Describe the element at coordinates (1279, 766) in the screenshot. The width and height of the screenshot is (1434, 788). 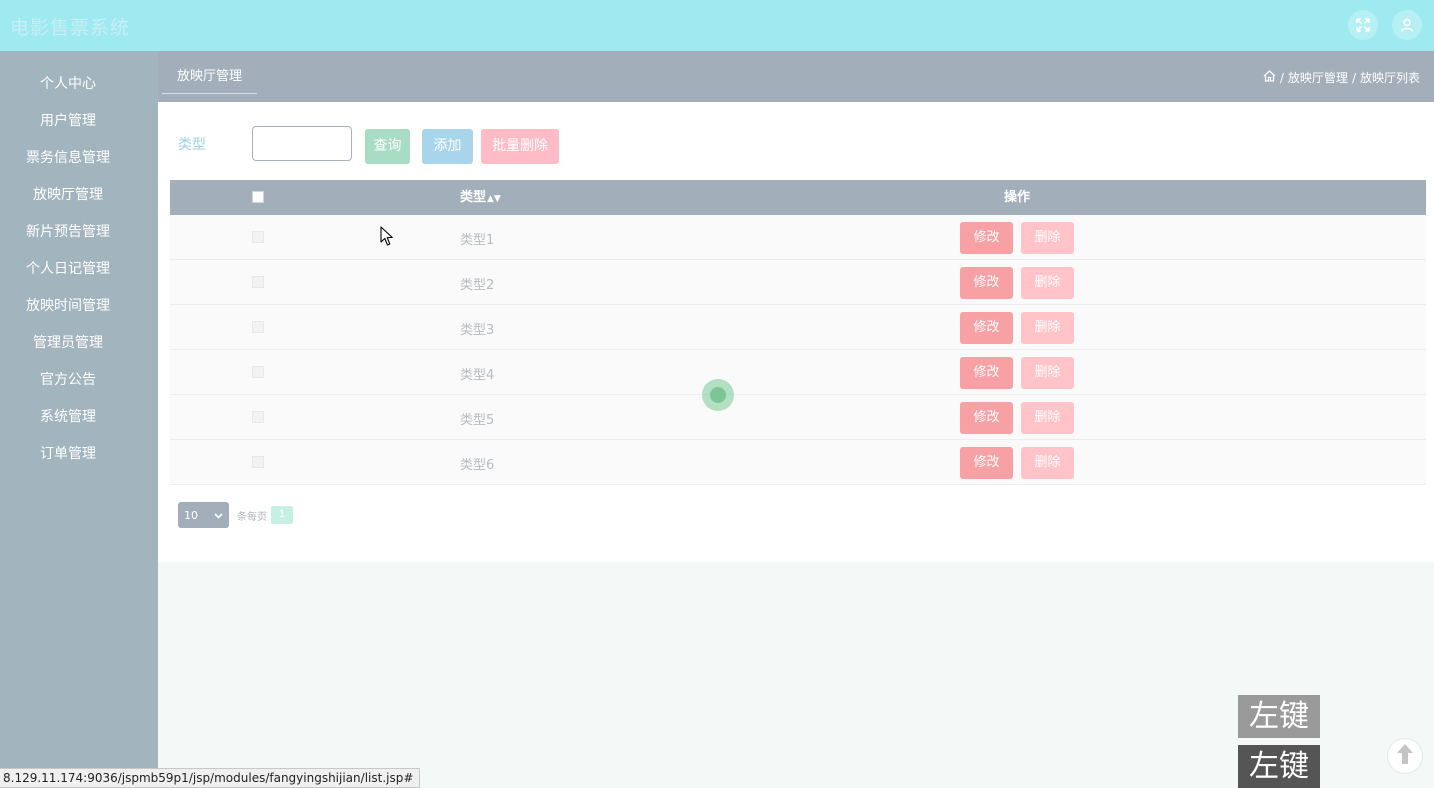
I see `key-hint-bottom: 左键` at that location.